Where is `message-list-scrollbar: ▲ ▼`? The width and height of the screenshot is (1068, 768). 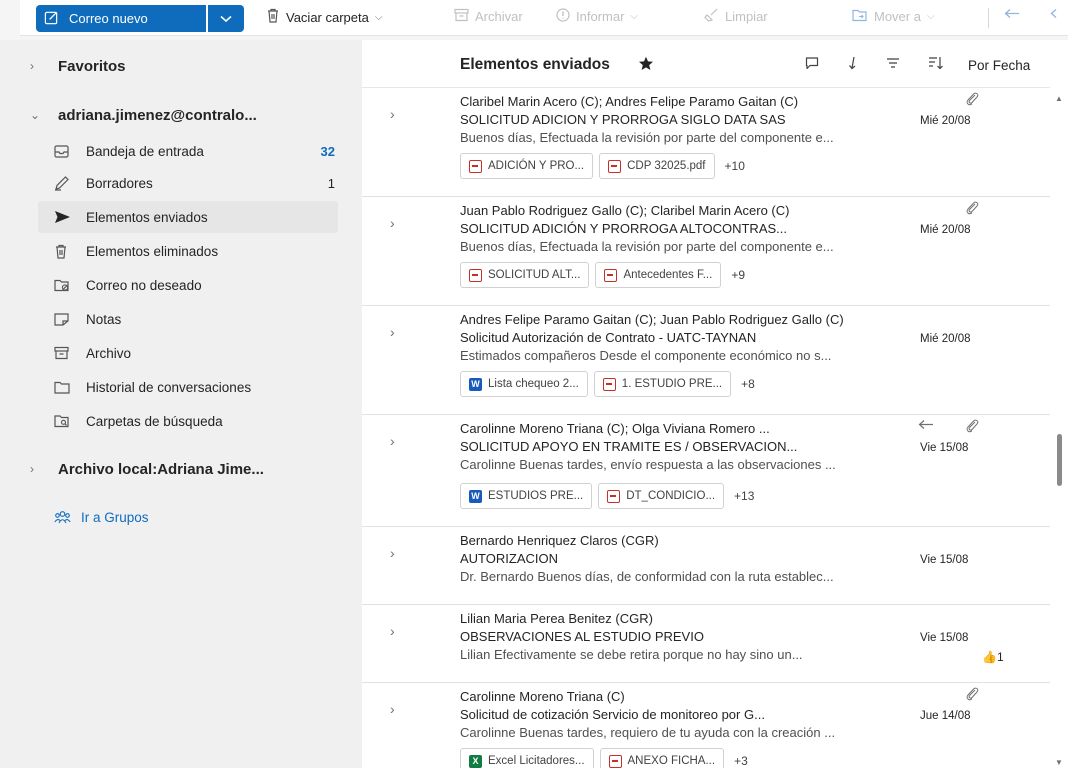
message-list-scrollbar: ▲ ▼ is located at coordinates (1059, 404).